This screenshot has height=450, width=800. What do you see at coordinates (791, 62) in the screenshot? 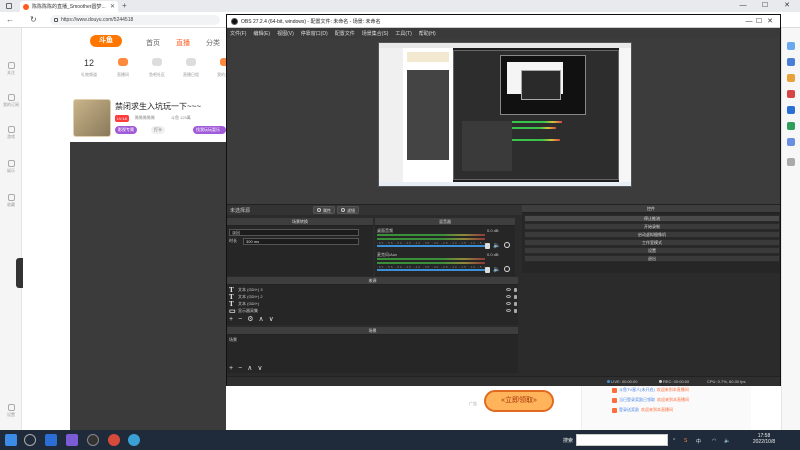
I see `shopping-icon` at bounding box center [791, 62].